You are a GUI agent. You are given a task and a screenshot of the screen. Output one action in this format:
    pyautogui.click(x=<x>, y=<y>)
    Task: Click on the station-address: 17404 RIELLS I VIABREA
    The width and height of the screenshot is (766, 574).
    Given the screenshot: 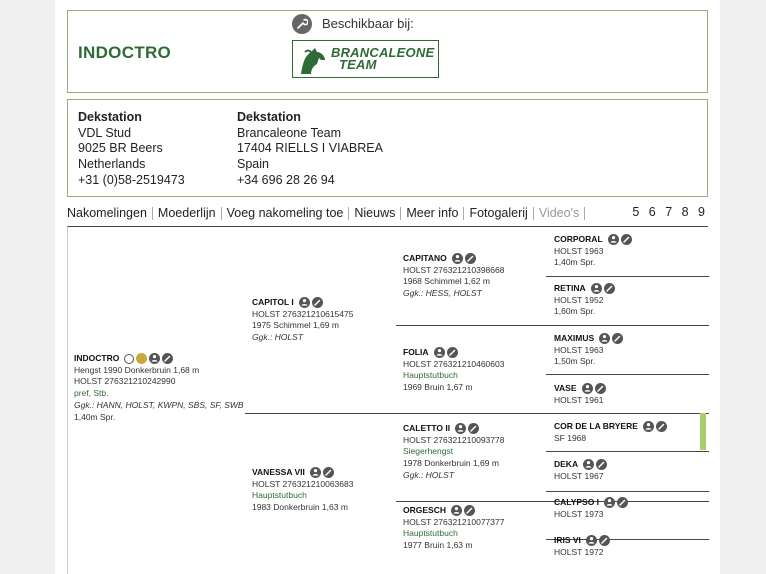 What is the action you would take?
    pyautogui.click(x=310, y=148)
    